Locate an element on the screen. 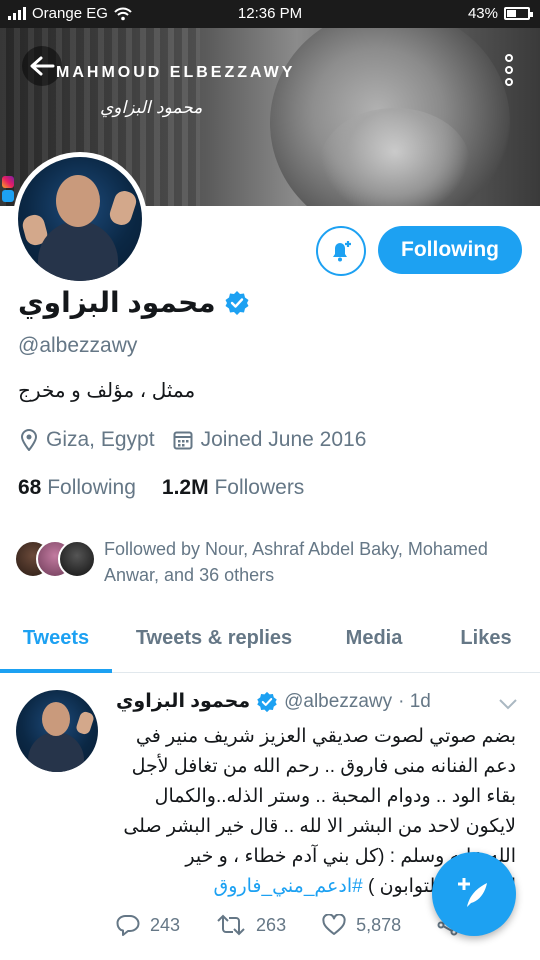 The width and height of the screenshot is (540, 960). reply-button: 243 is located at coordinates (148, 925).